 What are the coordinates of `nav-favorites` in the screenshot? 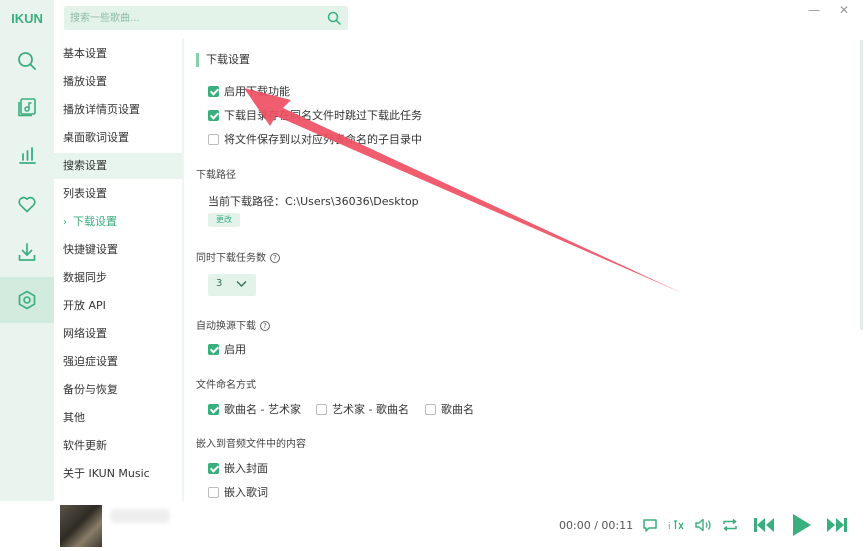 It's located at (27, 204).